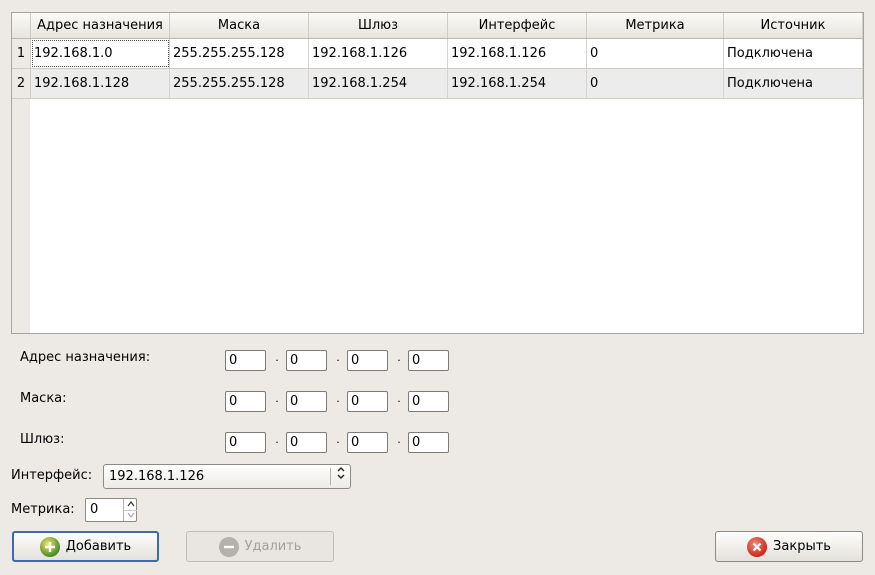  Describe the element at coordinates (273, 546) in the screenshot. I see `delete-button-label: Удалить` at that location.